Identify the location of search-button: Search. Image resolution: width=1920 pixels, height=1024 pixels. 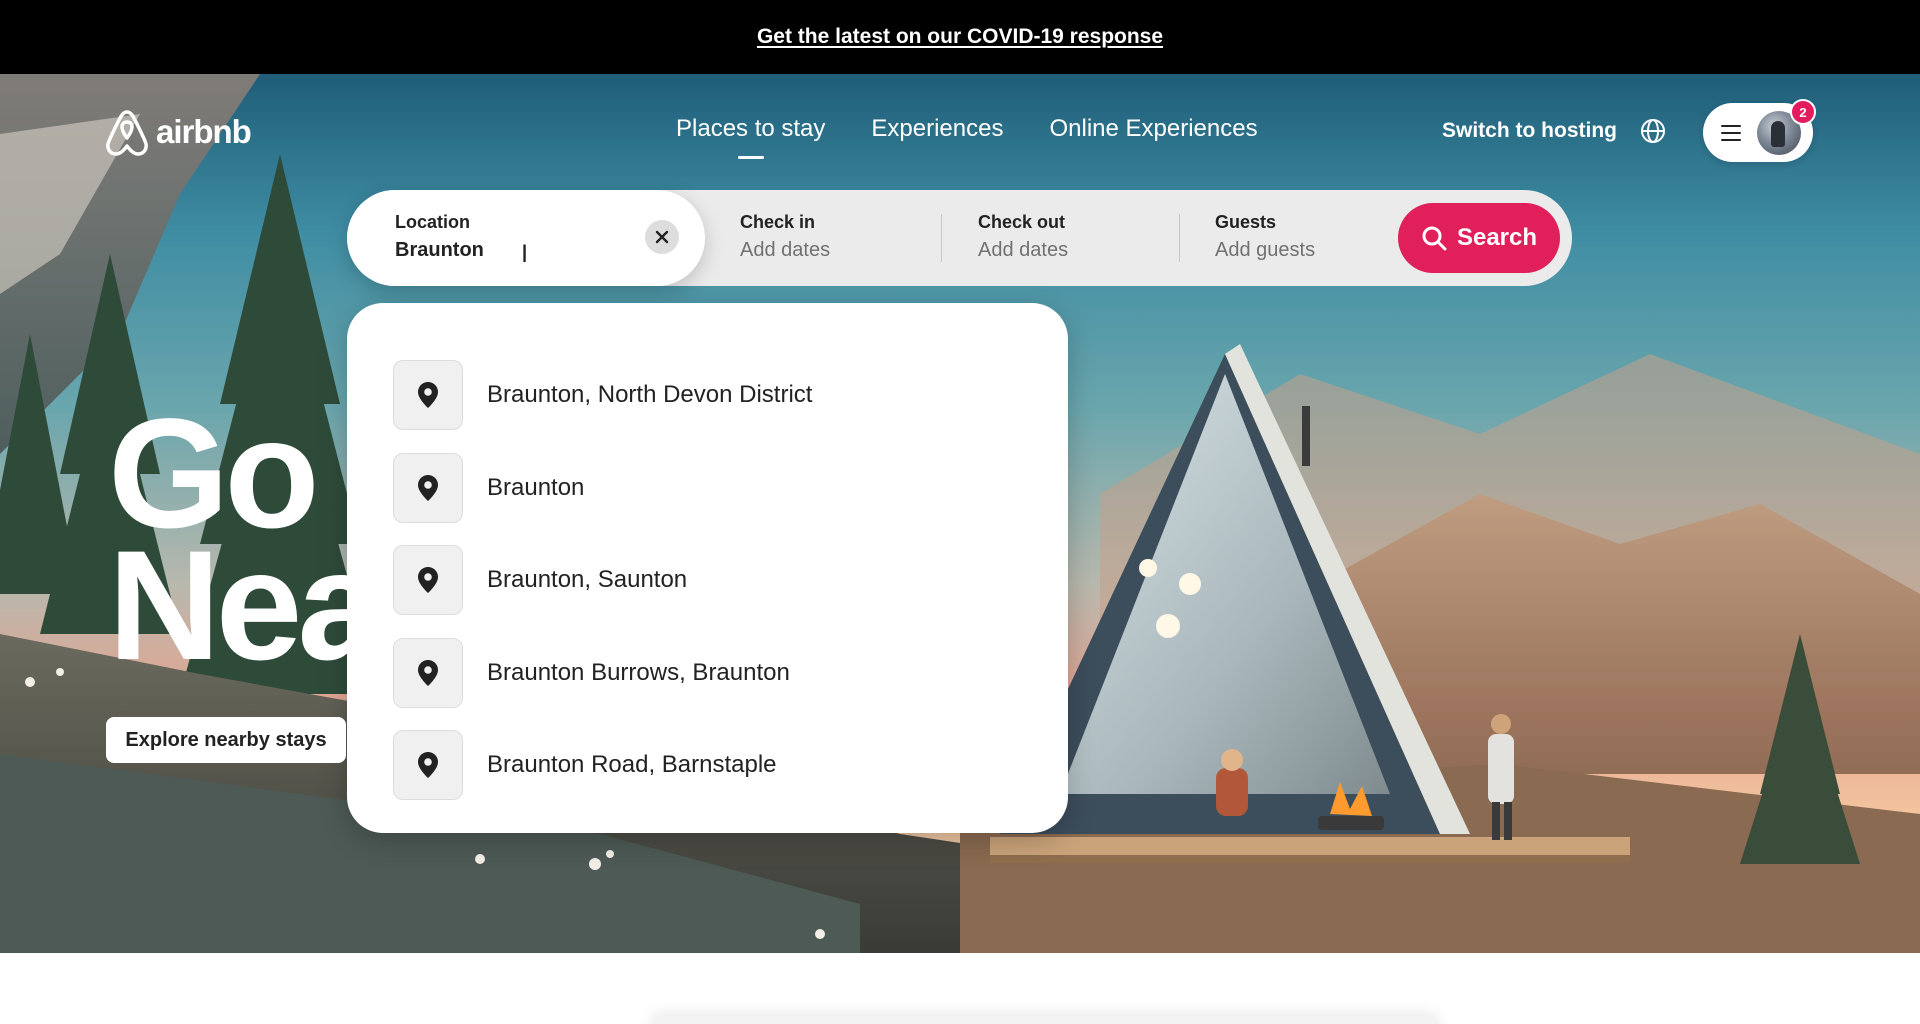
(1479, 238).